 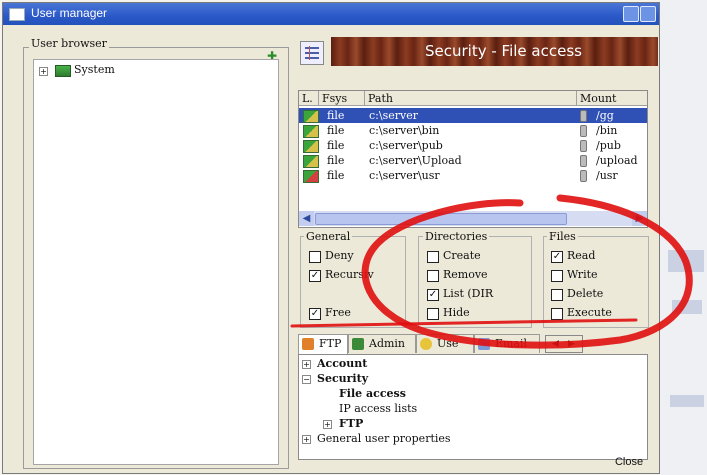 What do you see at coordinates (384, 438) in the screenshot?
I see `tree-item-general-user-properties: General user properties` at bounding box center [384, 438].